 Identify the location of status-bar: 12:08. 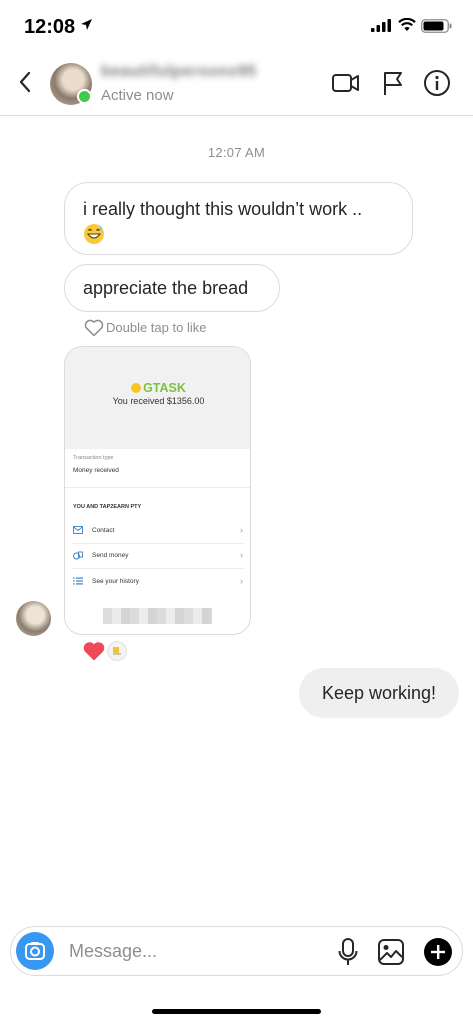
(236, 28).